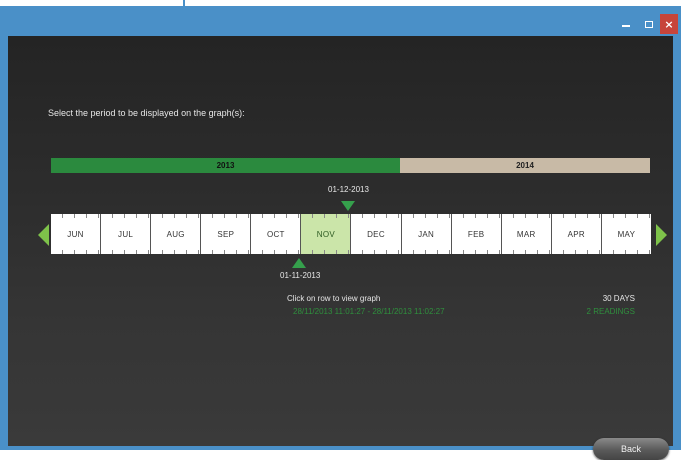 Image resolution: width=681 pixels, height=460 pixels. I want to click on maximize-icon, so click(649, 24).